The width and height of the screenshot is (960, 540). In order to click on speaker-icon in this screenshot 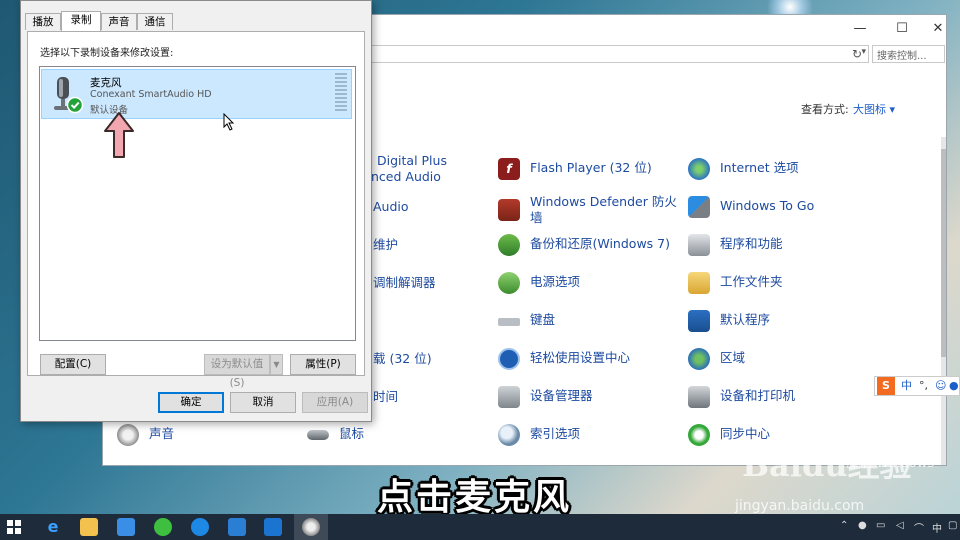, I will do `click(128, 435)`.